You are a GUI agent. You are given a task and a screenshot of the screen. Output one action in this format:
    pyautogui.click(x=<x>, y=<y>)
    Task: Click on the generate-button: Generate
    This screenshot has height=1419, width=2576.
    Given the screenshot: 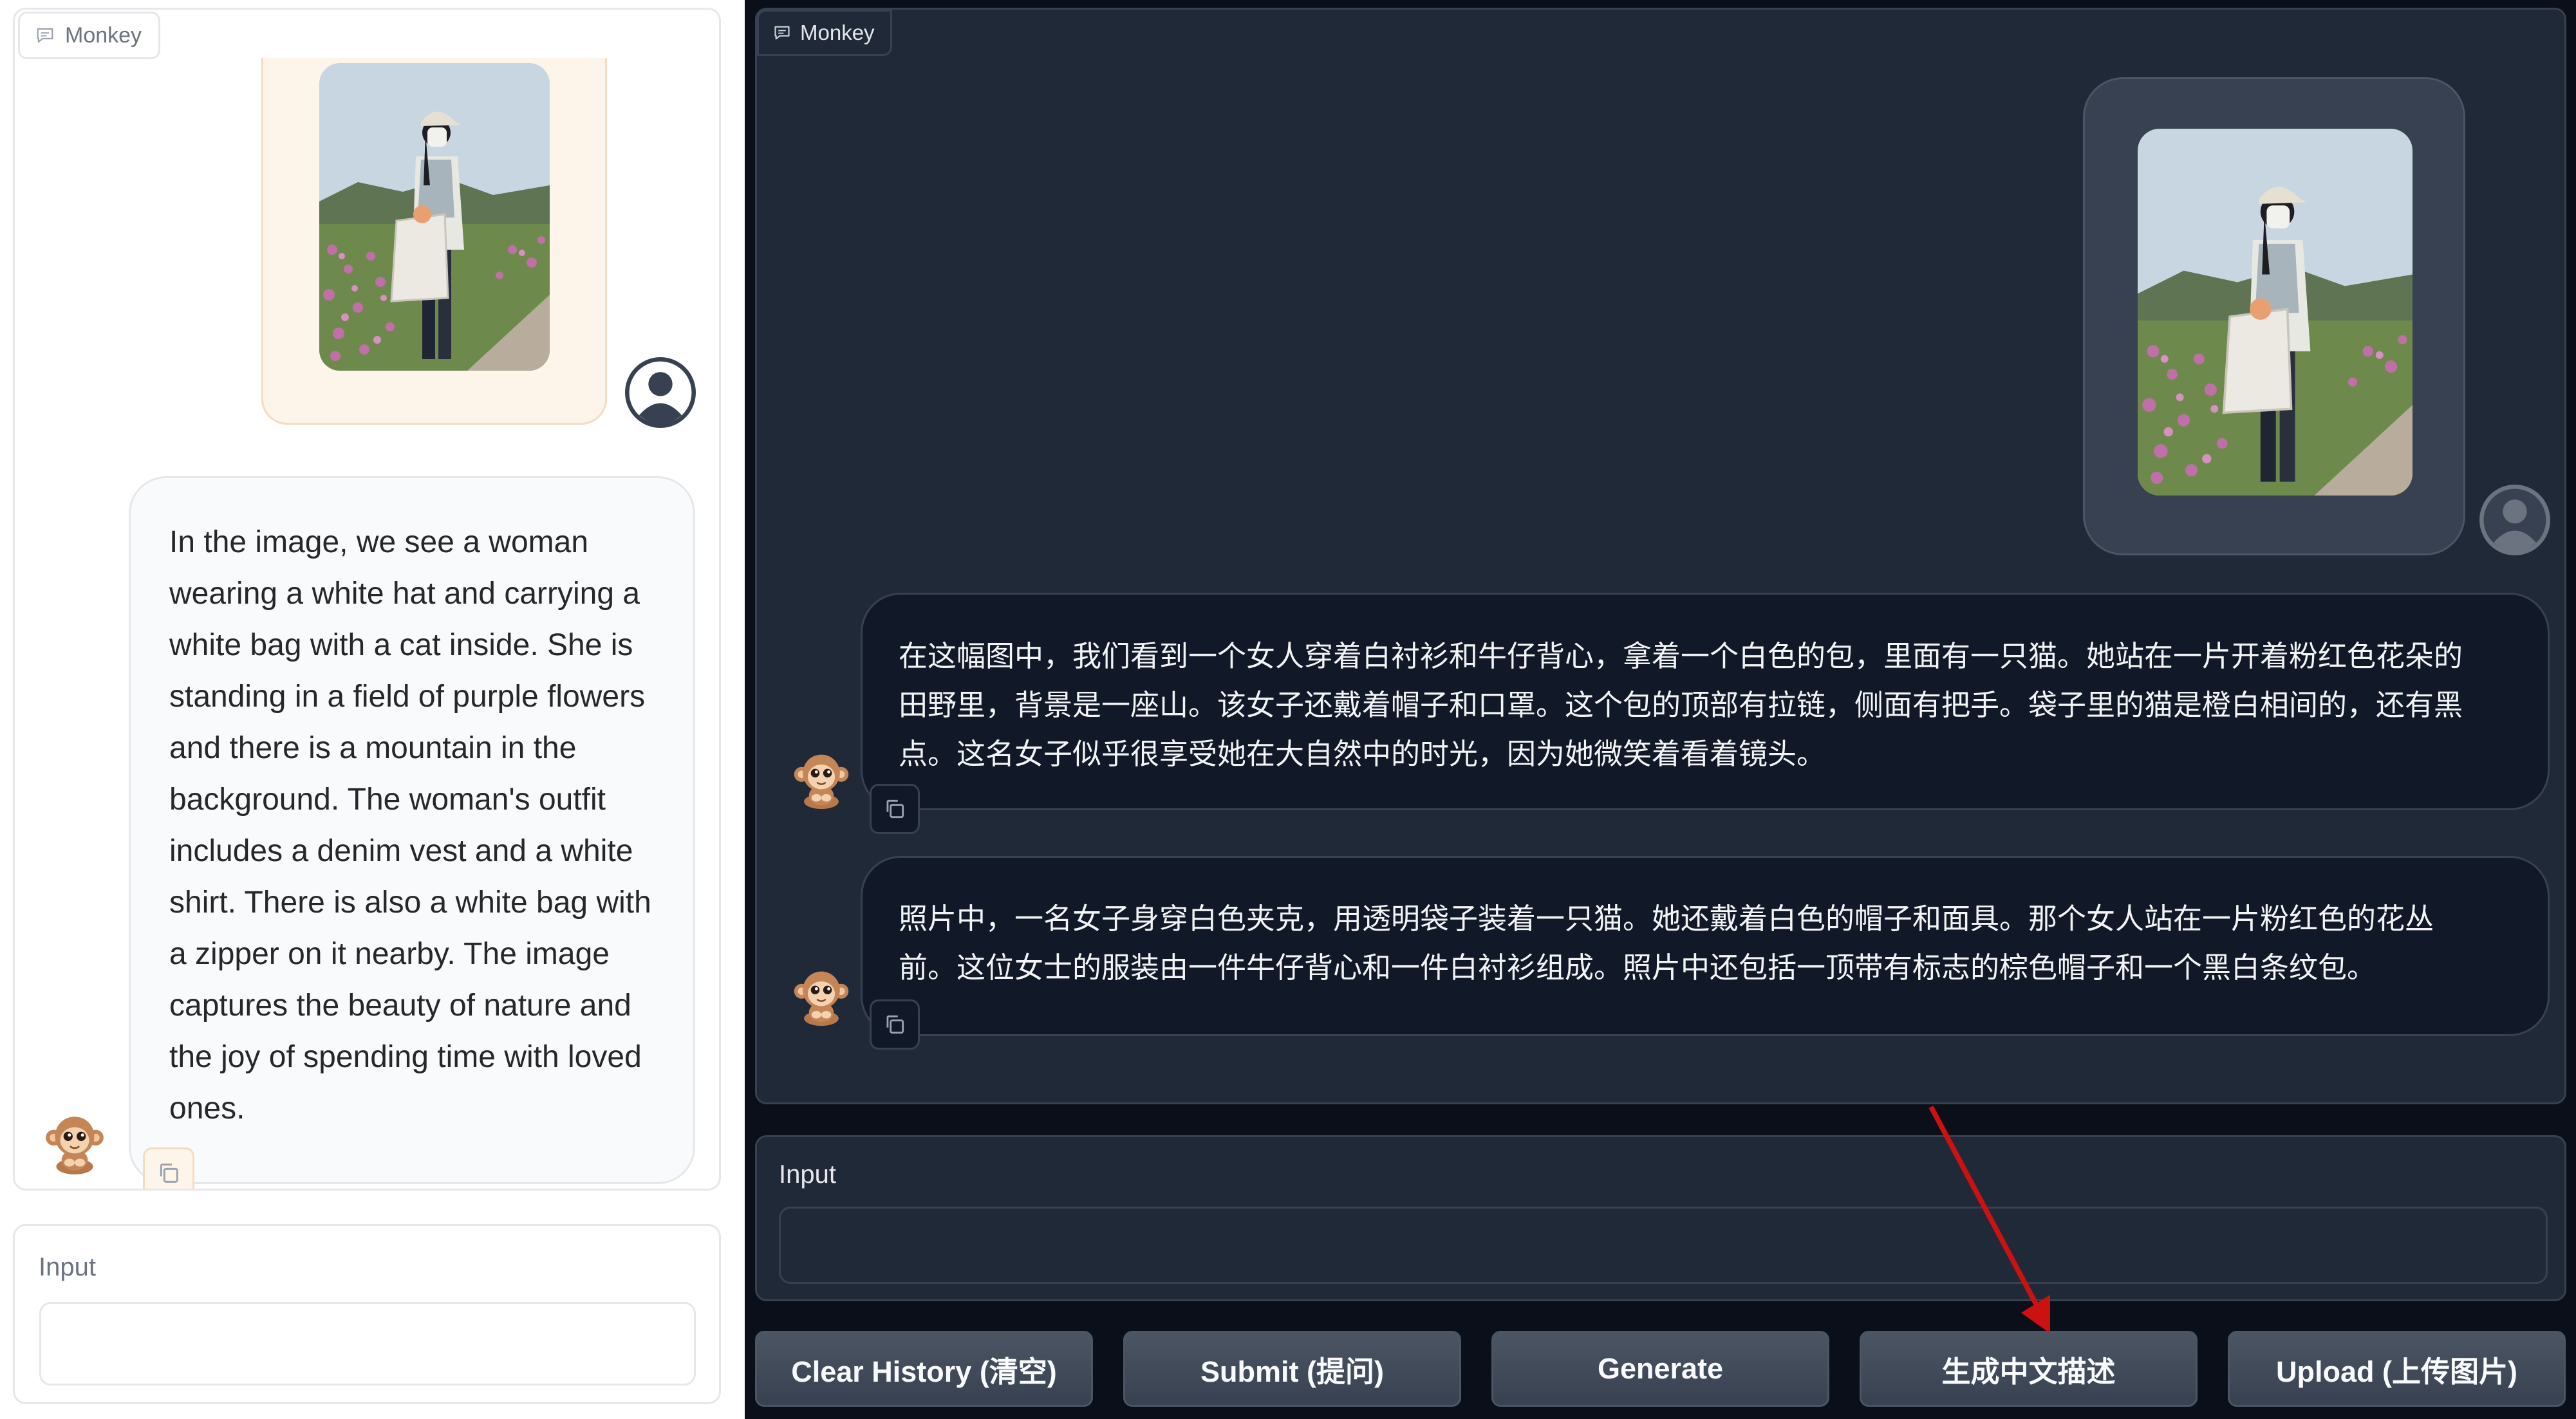 What is the action you would take?
    pyautogui.click(x=1660, y=1369)
    